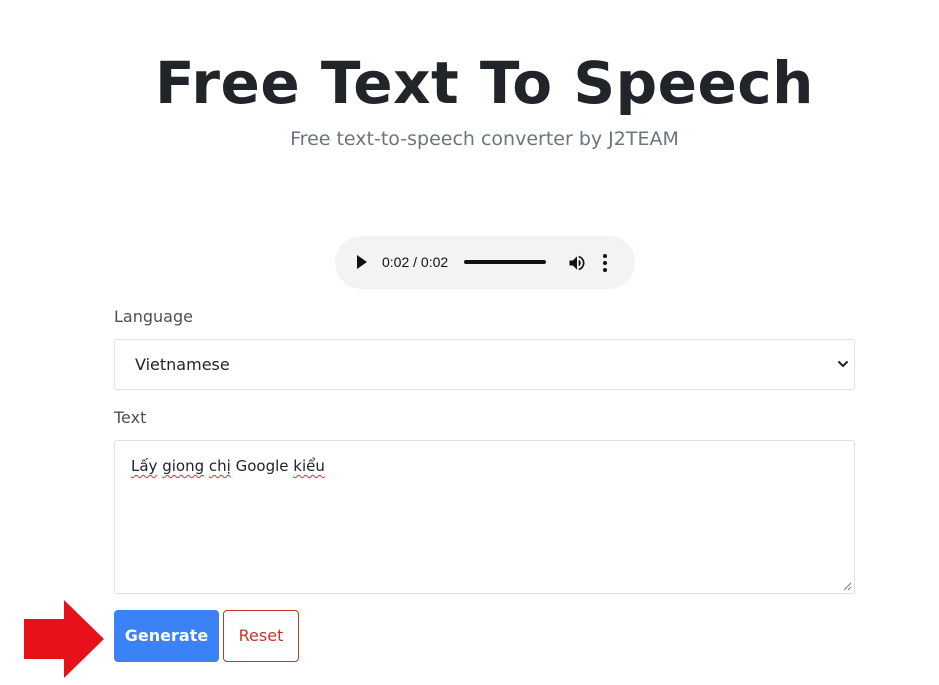 Image resolution: width=939 pixels, height=685 pixels. Describe the element at coordinates (183, 466) in the screenshot. I see `misspelled-word: giong` at that location.